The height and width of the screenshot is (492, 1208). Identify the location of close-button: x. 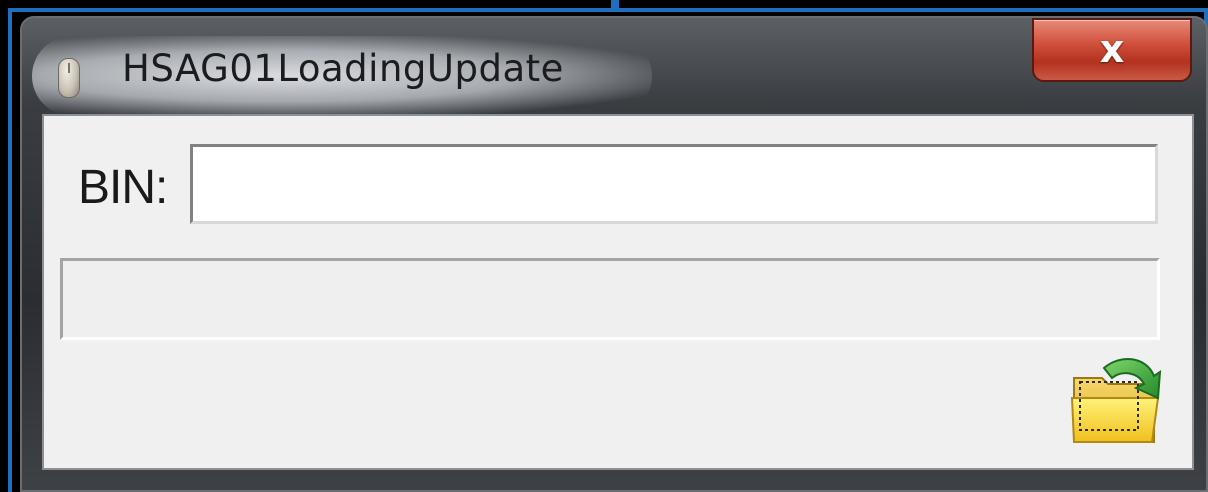
(1112, 50).